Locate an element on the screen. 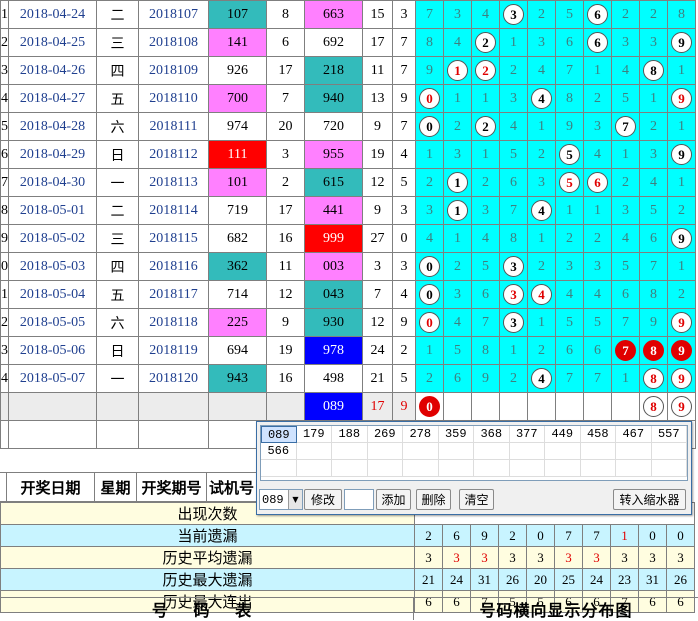 This screenshot has width=698, height=621. number-input is located at coordinates (359, 499).